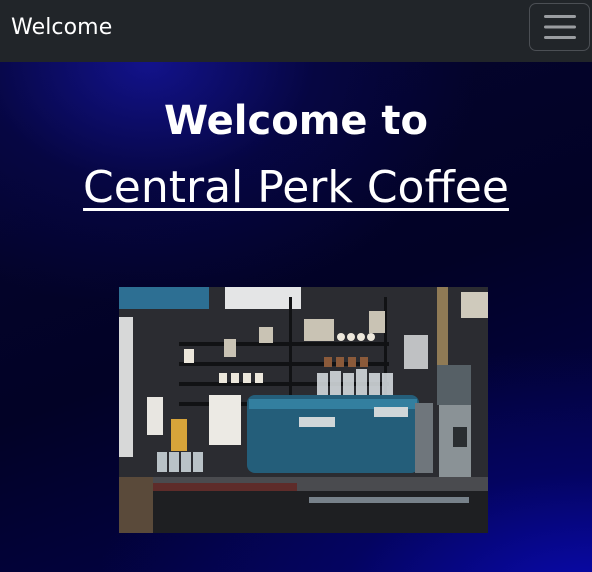  What do you see at coordinates (296, 31) in the screenshot?
I see `navbar: Welcome` at bounding box center [296, 31].